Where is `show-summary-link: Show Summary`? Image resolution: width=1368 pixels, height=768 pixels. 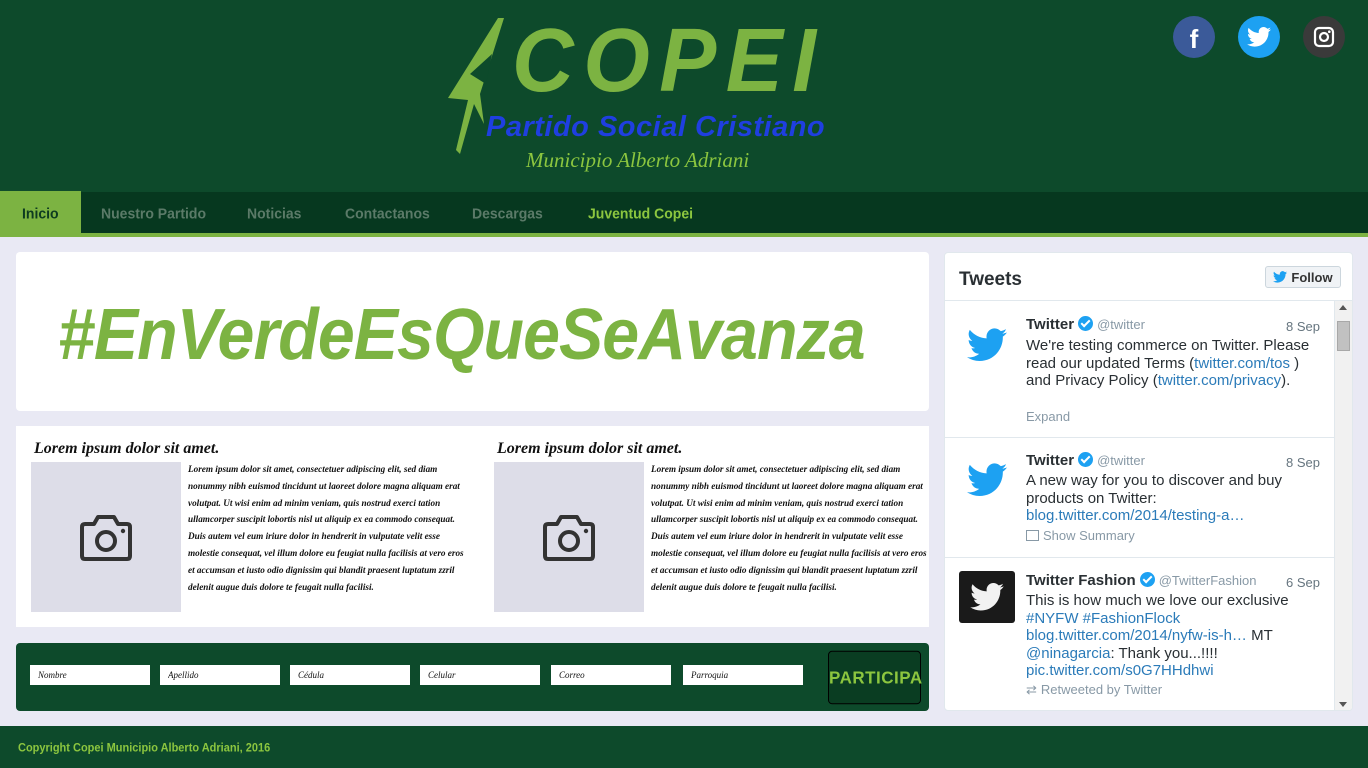
show-summary-link: Show Summary is located at coordinates (1080, 535).